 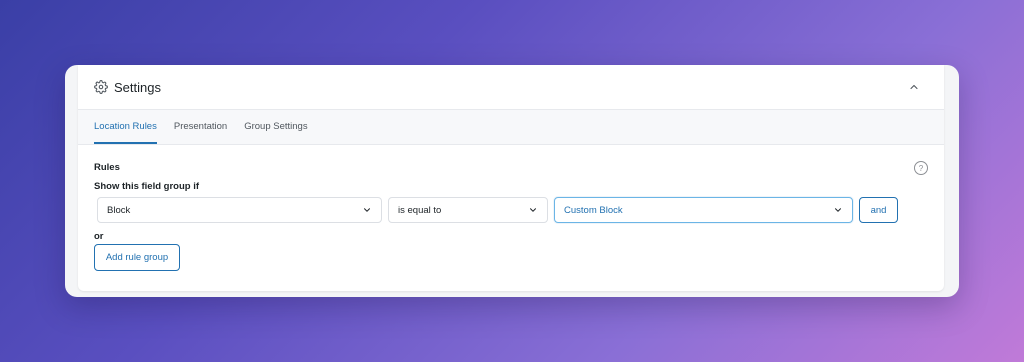 I want to click on gear-icon, so click(x=101, y=87).